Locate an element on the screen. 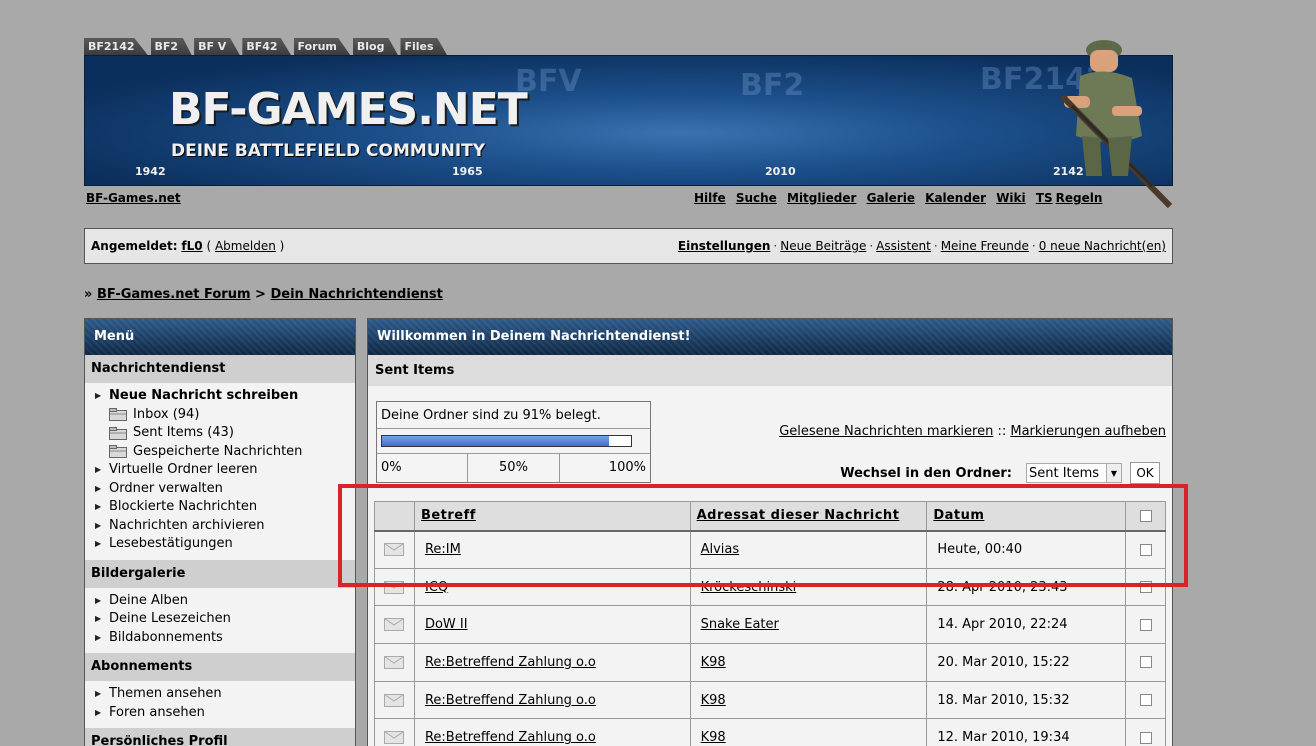 This screenshot has width=1316, height=746. nav-regeln: Regeln is located at coordinates (1079, 198).